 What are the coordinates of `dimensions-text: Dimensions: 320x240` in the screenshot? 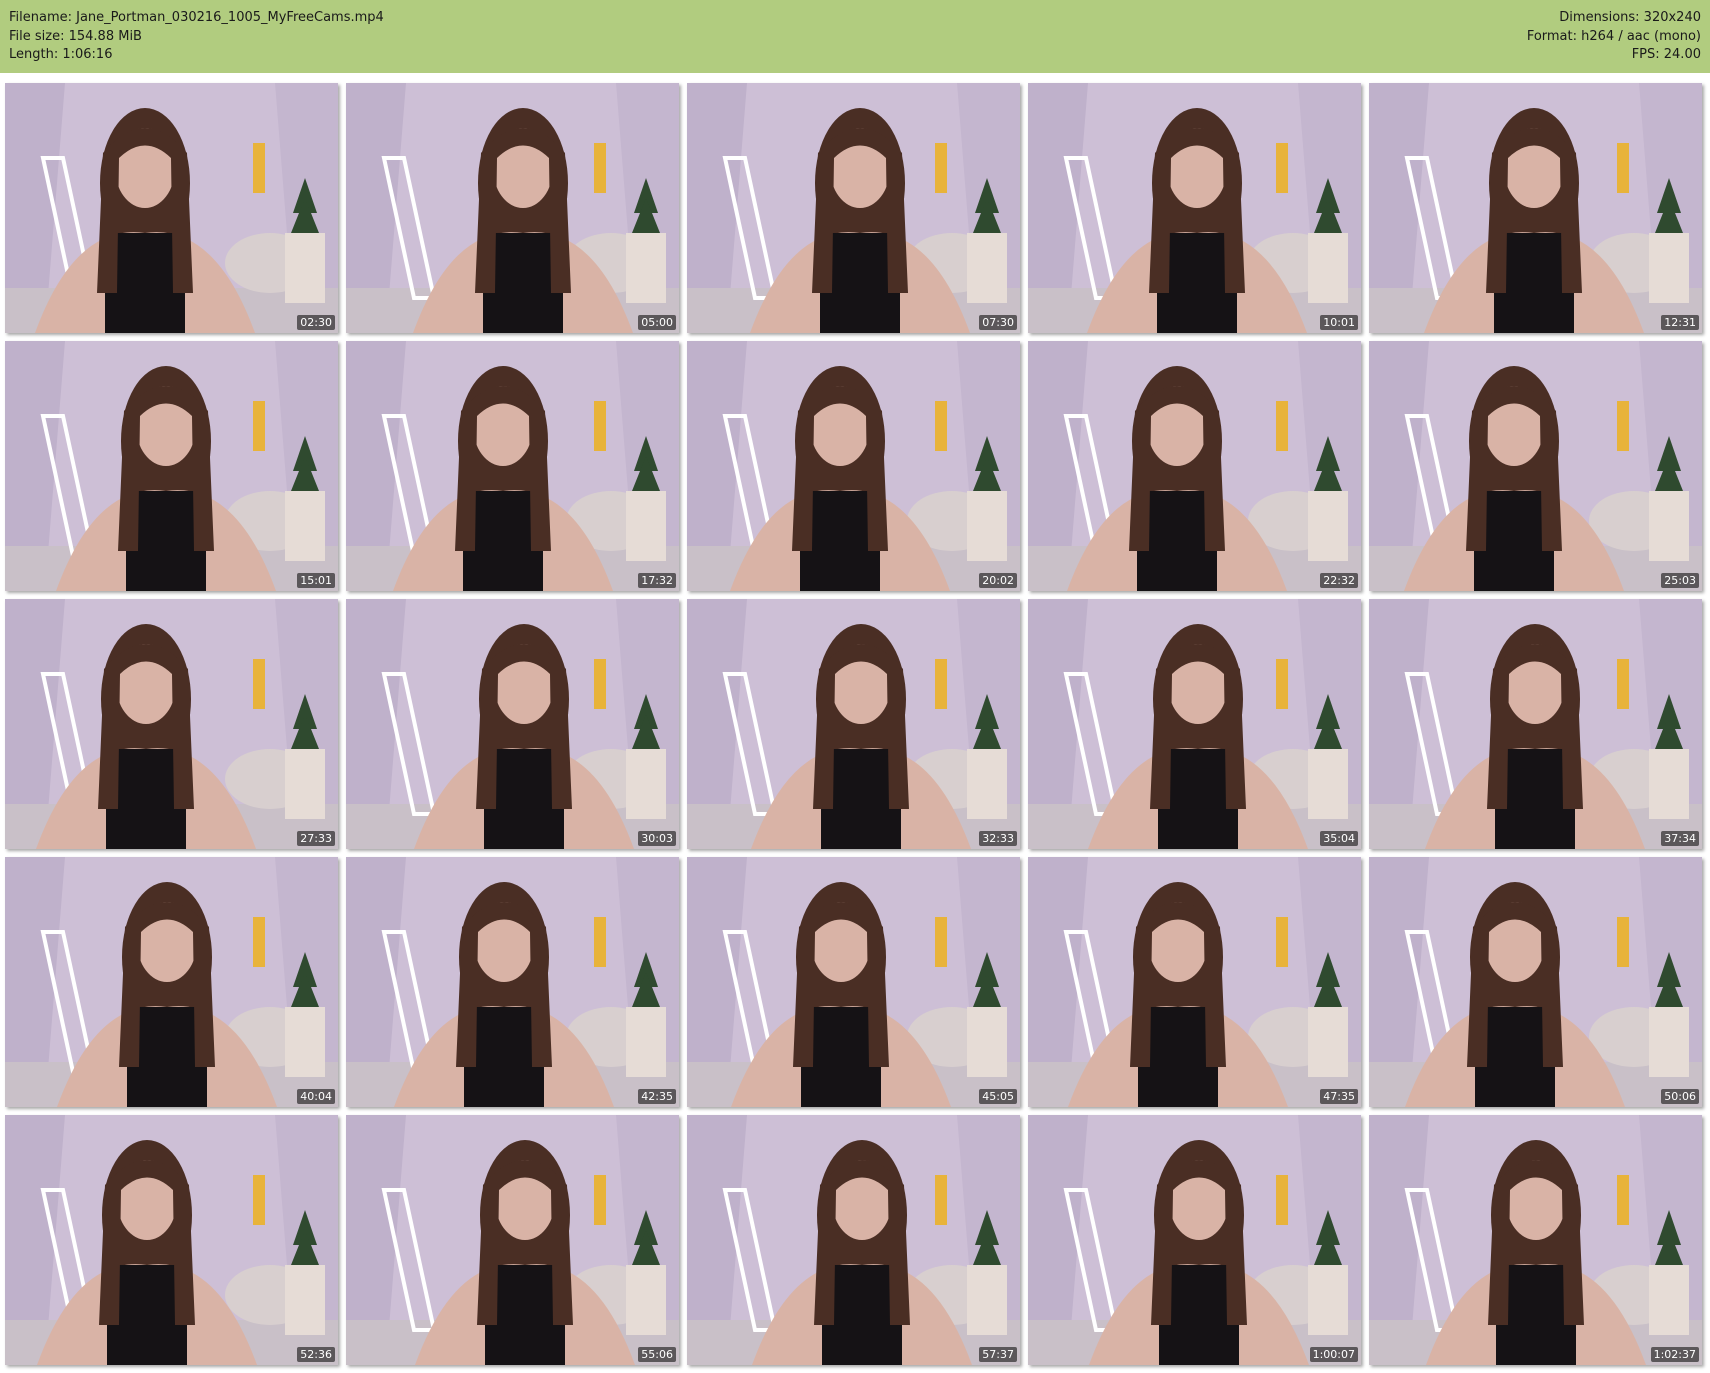 It's located at (1630, 17).